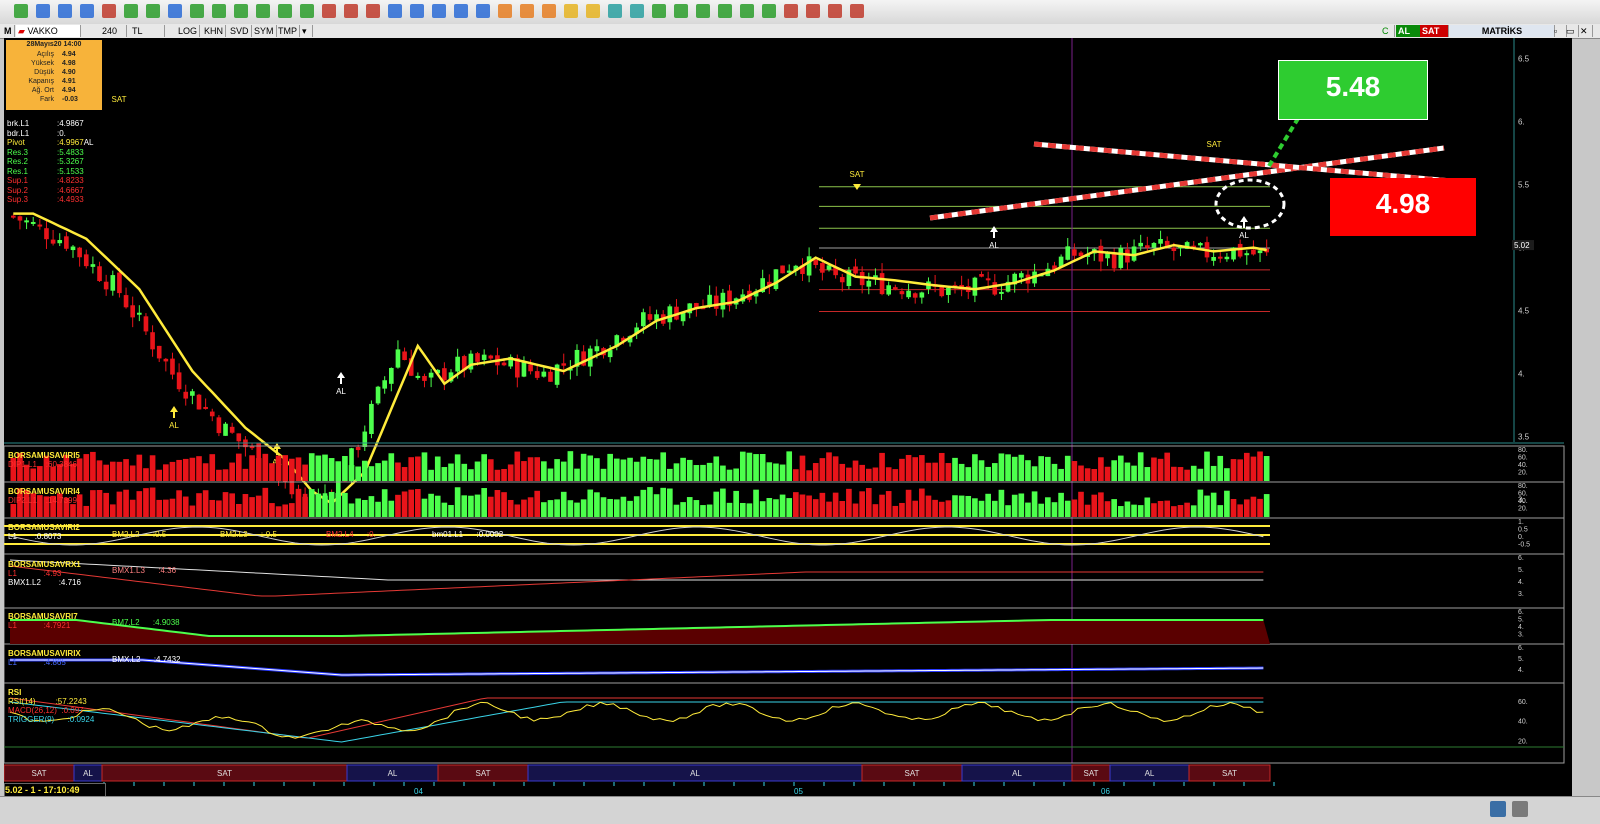  Describe the element at coordinates (1571, 31) in the screenshot. I see `restore-icon: ▭` at that location.